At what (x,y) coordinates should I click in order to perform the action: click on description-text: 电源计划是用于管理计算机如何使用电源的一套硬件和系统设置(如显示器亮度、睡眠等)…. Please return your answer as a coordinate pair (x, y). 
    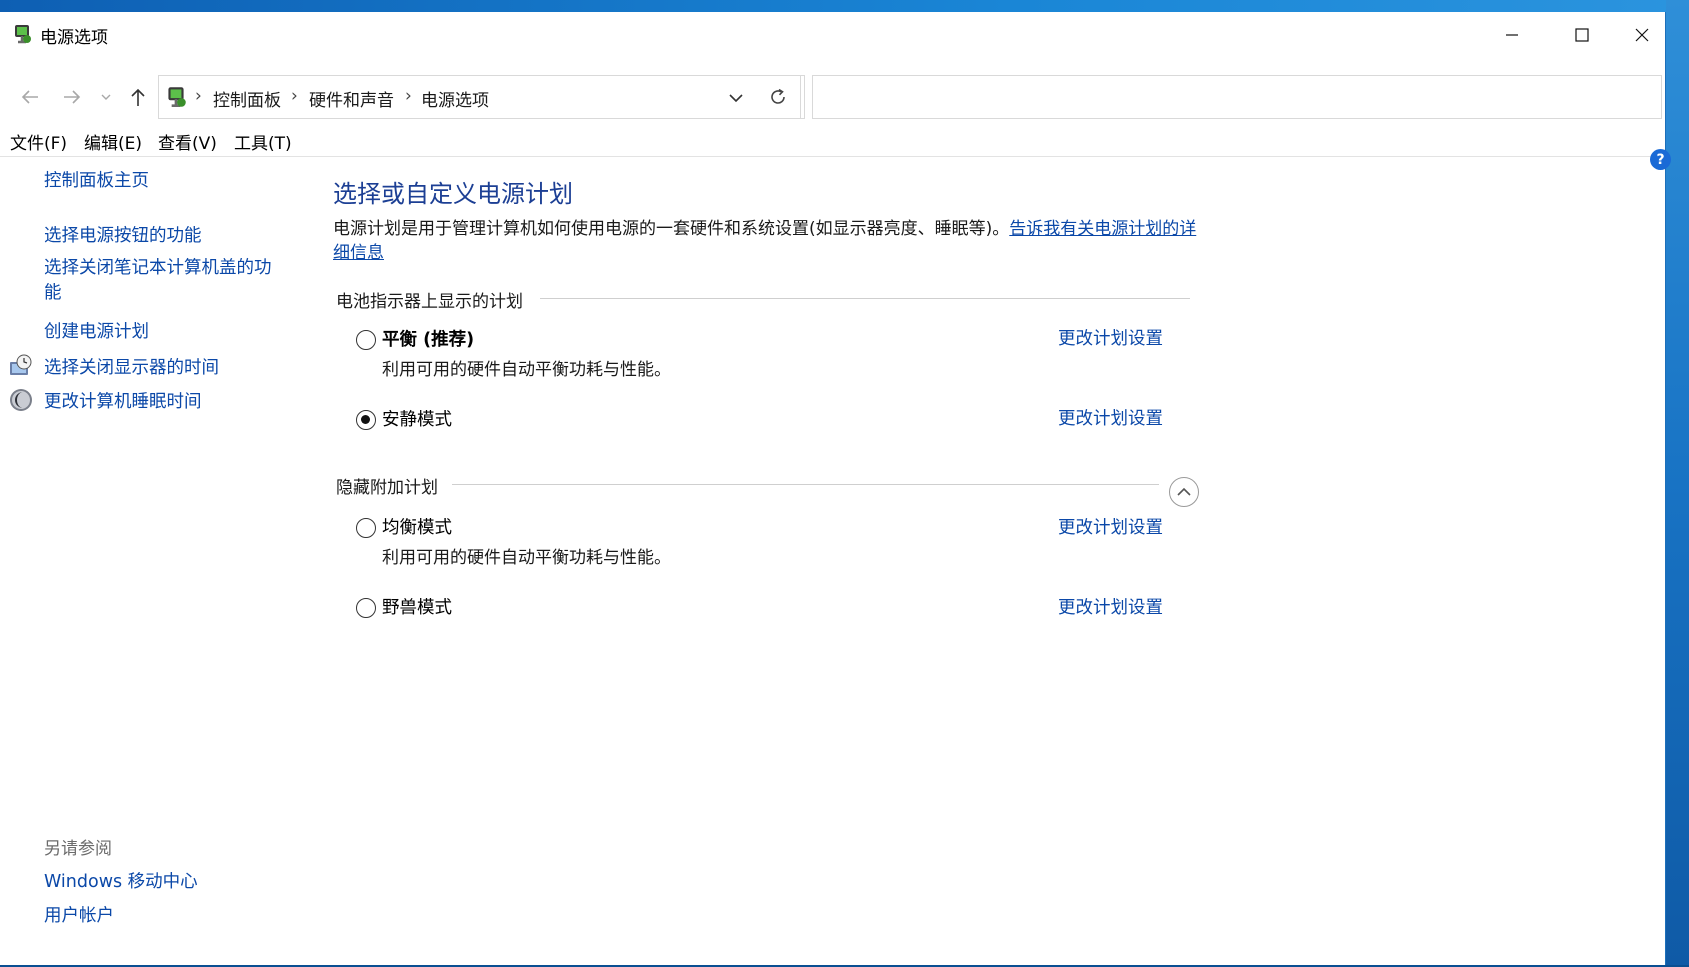
    Looking at the image, I should click on (671, 229).